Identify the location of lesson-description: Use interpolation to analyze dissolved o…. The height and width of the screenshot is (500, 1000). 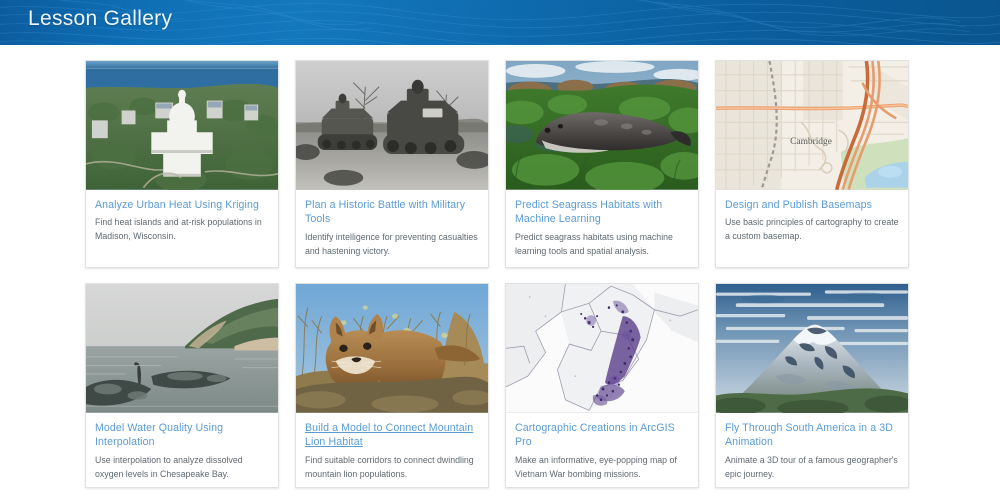
(169, 466).